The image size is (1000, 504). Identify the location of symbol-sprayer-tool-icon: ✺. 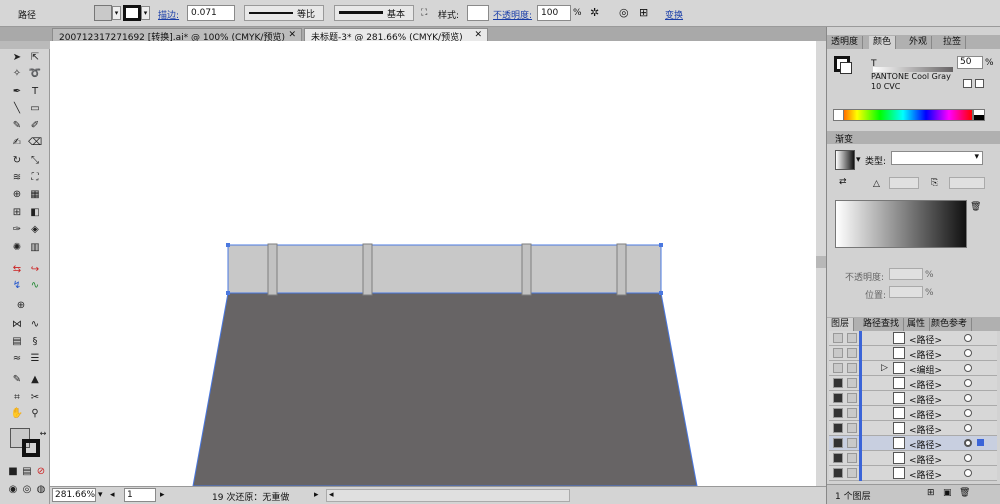
(17, 247).